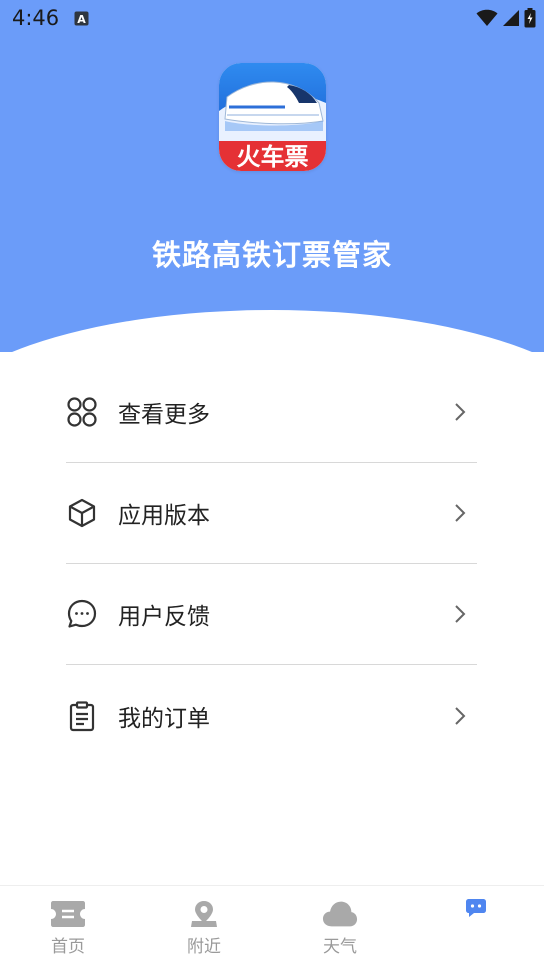 Image resolution: width=544 pixels, height=968 pixels. Describe the element at coordinates (82, 716) in the screenshot. I see `clipboard-icon` at that location.